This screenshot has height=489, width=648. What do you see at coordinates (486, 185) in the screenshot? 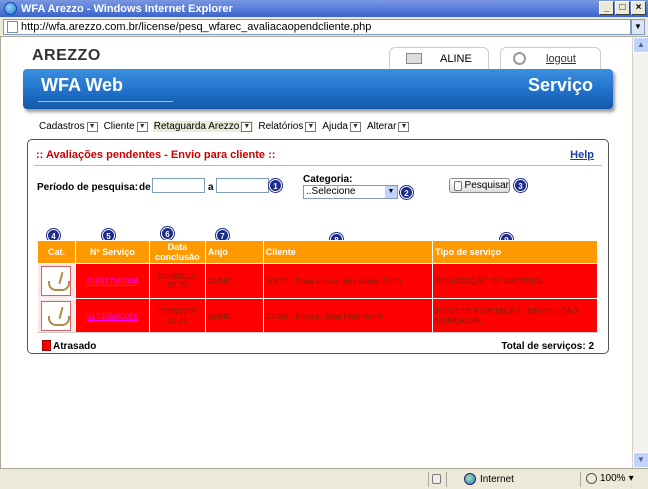
I see `search-button-label: Pesquisar` at bounding box center [486, 185].